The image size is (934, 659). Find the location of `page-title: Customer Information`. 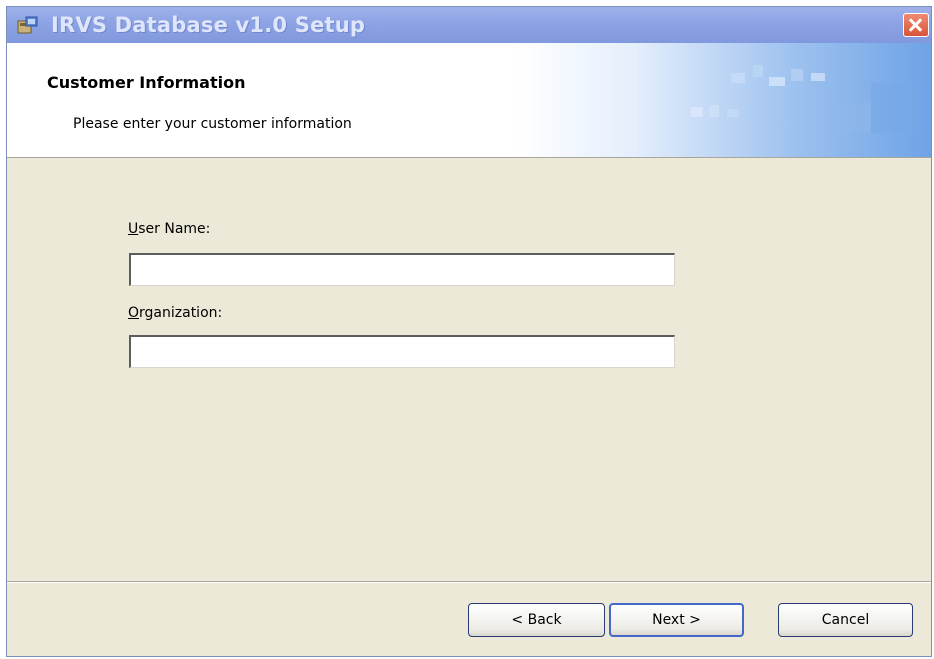

page-title: Customer Information is located at coordinates (146, 82).